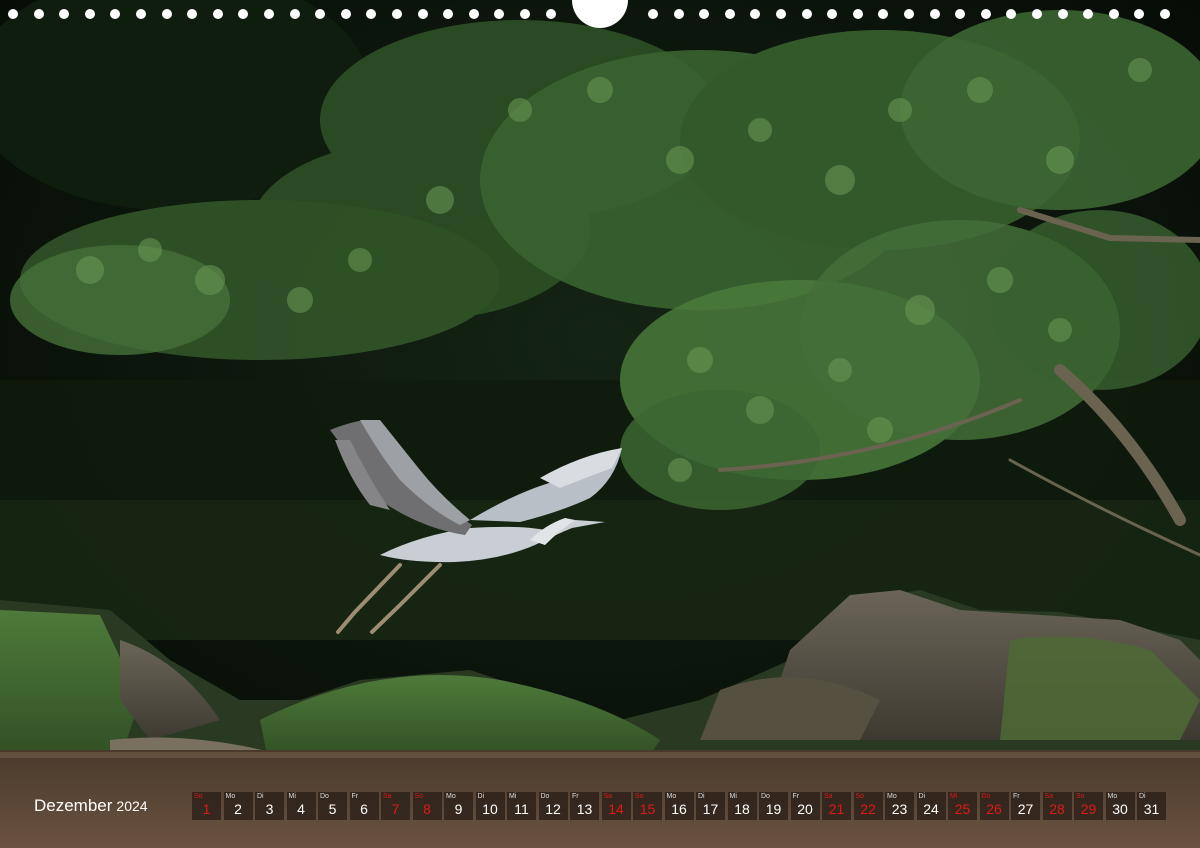  I want to click on day-number: 4, so click(301, 809).